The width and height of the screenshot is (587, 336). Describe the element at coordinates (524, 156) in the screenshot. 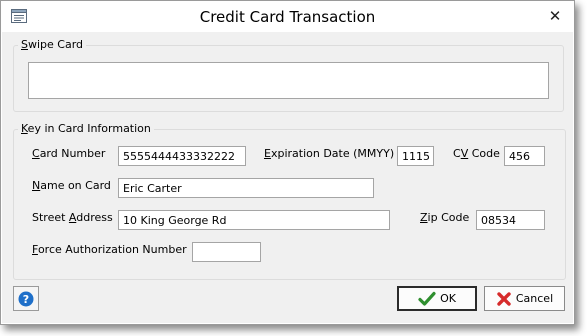

I see `cv-code-input` at that location.